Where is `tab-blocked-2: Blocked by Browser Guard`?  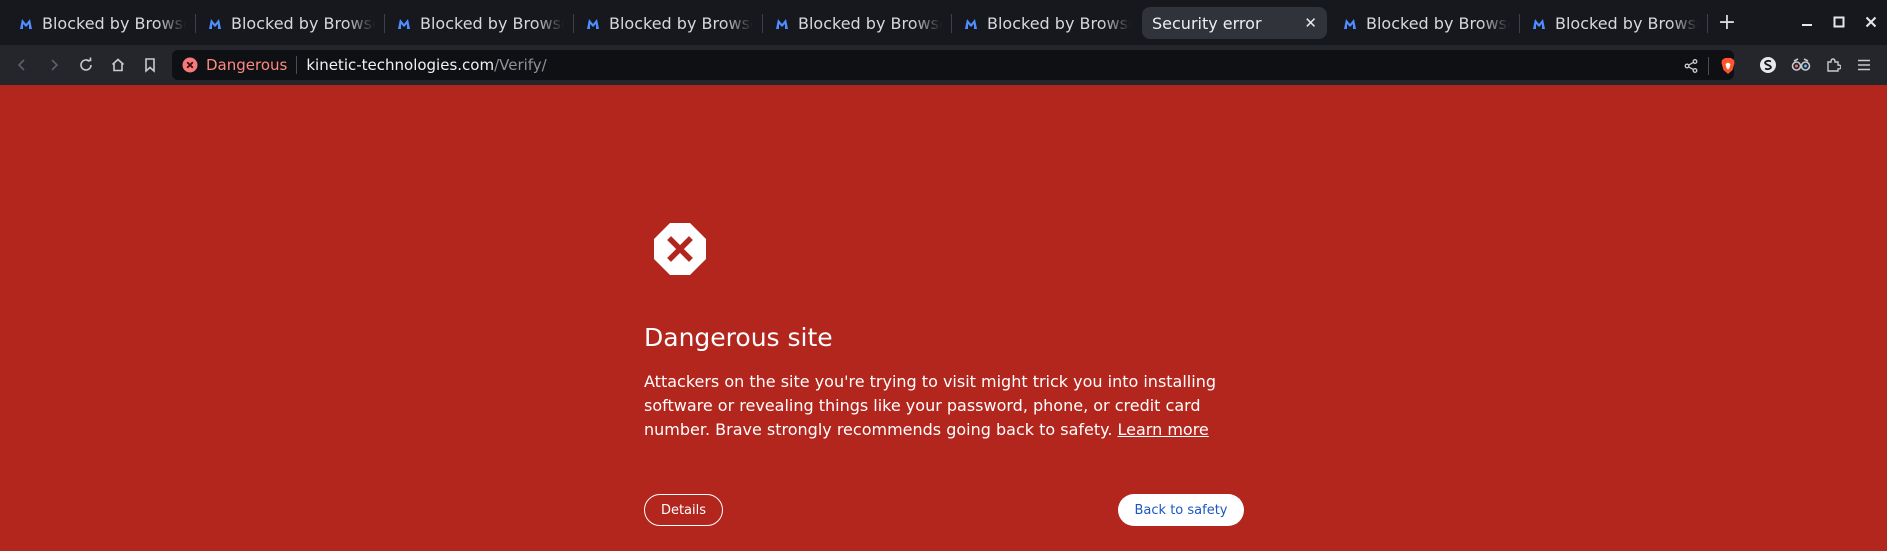 tab-blocked-2: Blocked by Browser Guard is located at coordinates (291, 23).